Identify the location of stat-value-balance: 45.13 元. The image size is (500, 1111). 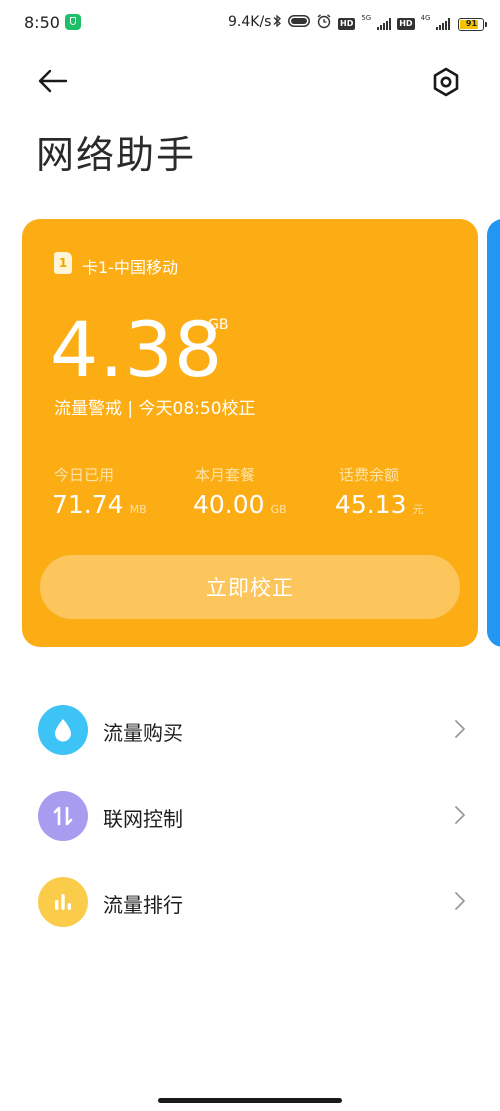
(379, 504).